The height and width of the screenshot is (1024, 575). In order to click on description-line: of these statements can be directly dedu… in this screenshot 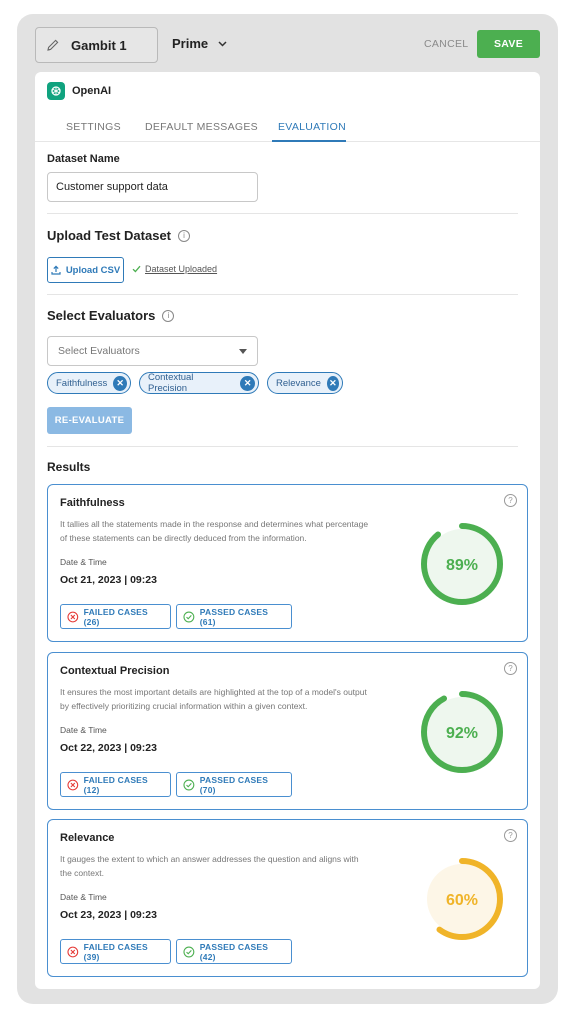, I will do `click(183, 538)`.